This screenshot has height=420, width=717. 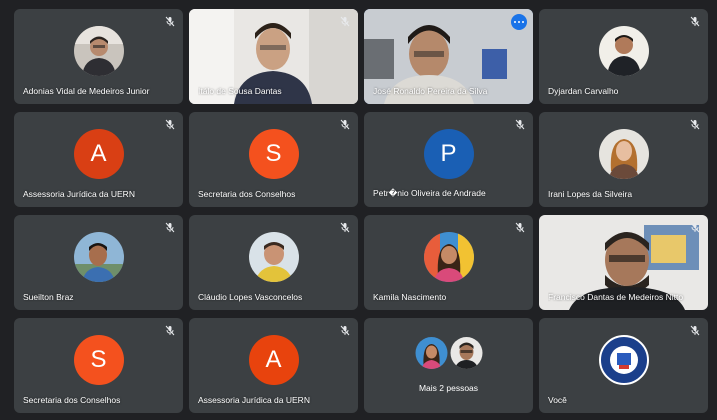 What do you see at coordinates (583, 91) in the screenshot?
I see `participant-name: Dyjardan Carvalho` at bounding box center [583, 91].